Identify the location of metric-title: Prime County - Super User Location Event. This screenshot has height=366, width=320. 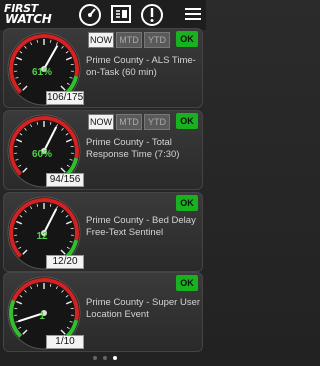
(143, 308).